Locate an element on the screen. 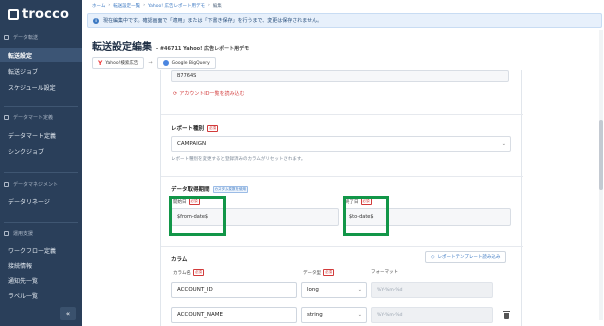  highlight-start-date is located at coordinates (197, 216).